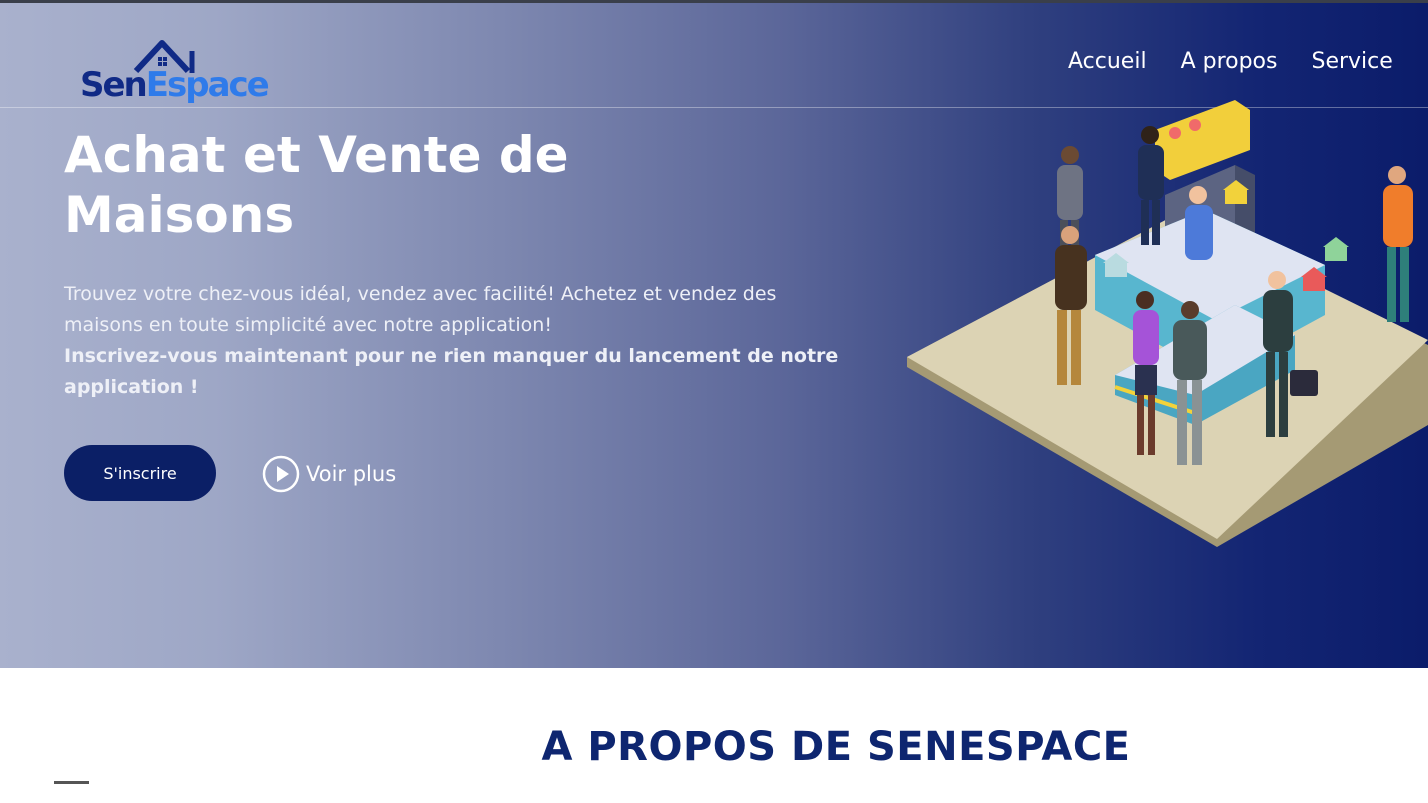 The image size is (1428, 803). I want to click on play-circle-icon, so click(281, 474).